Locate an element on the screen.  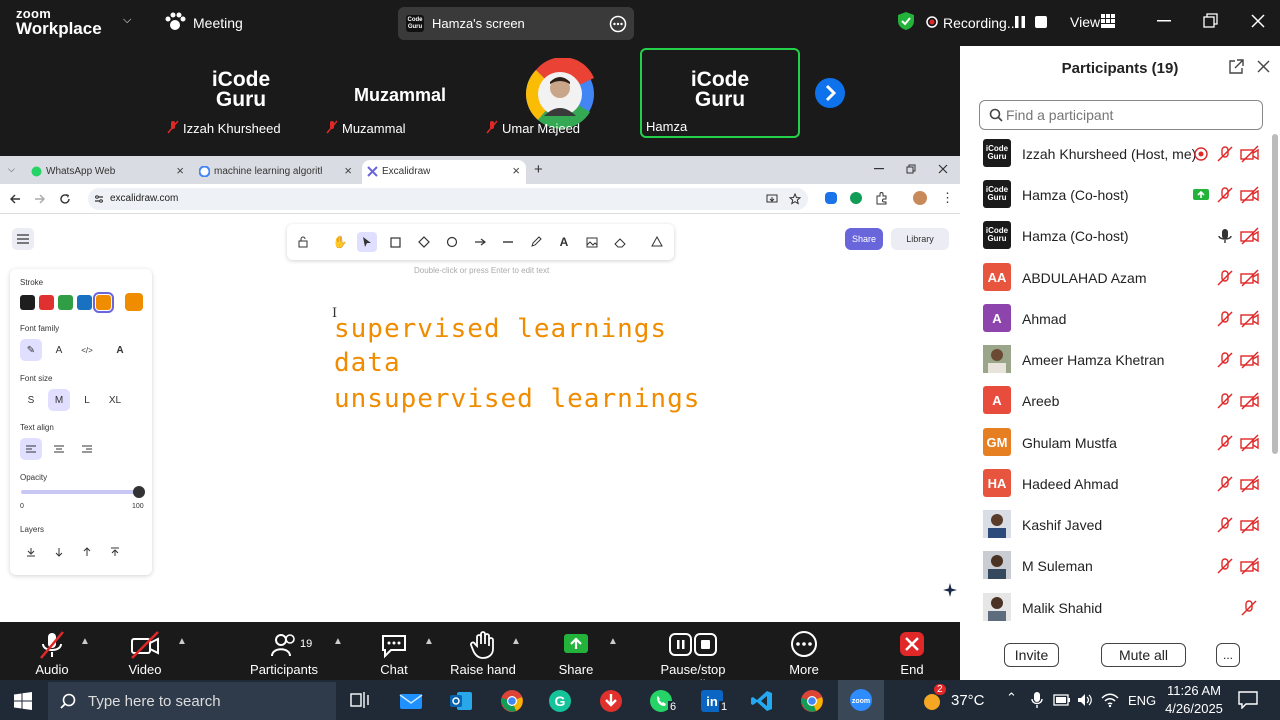
bring-to-front-button is located at coordinates (115, 552).